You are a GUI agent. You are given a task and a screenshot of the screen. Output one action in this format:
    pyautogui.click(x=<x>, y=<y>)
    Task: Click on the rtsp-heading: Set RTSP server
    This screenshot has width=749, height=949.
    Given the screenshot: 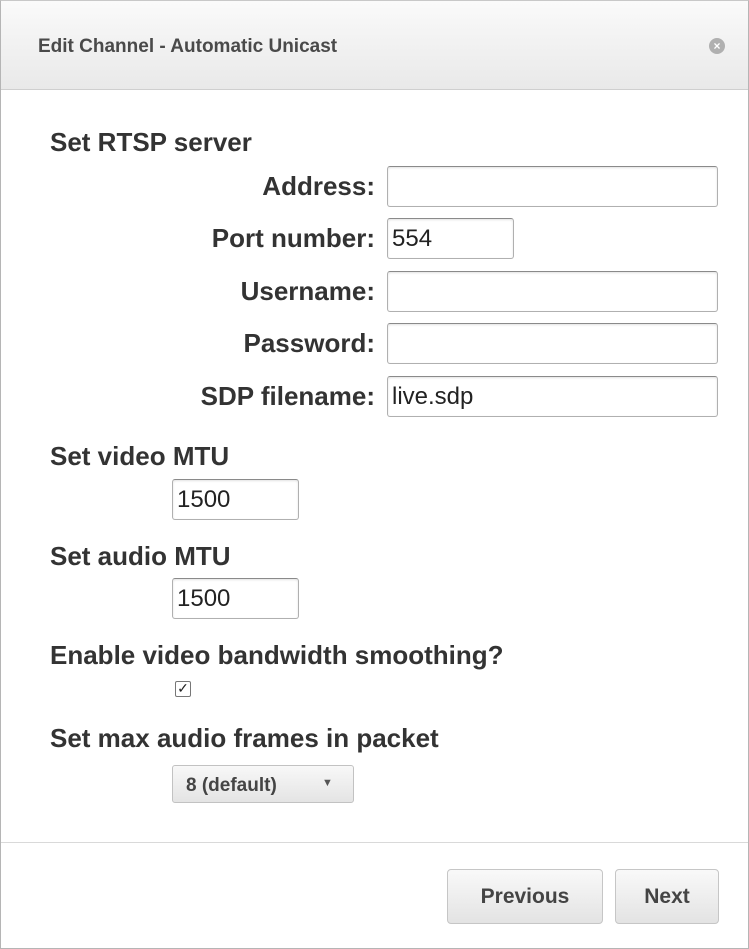 What is the action you would take?
    pyautogui.click(x=151, y=142)
    